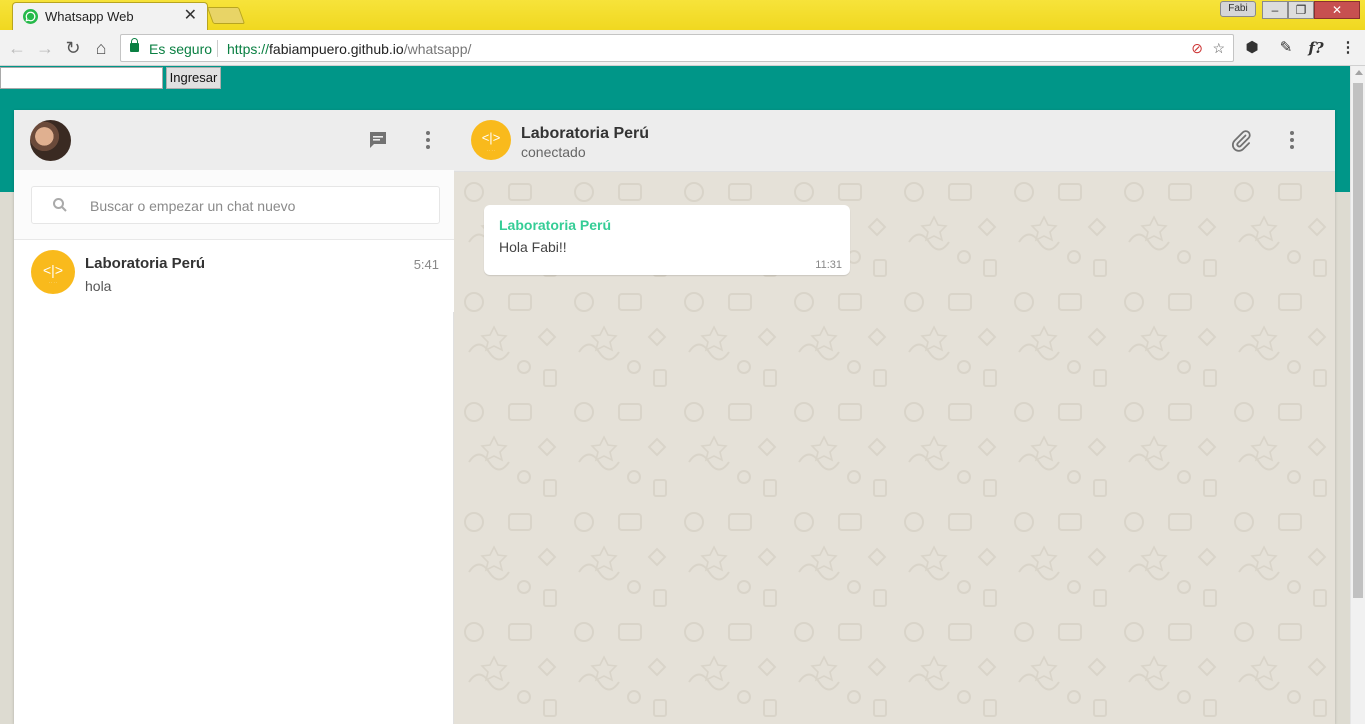  I want to click on scroll-thumb, so click(1358, 340).